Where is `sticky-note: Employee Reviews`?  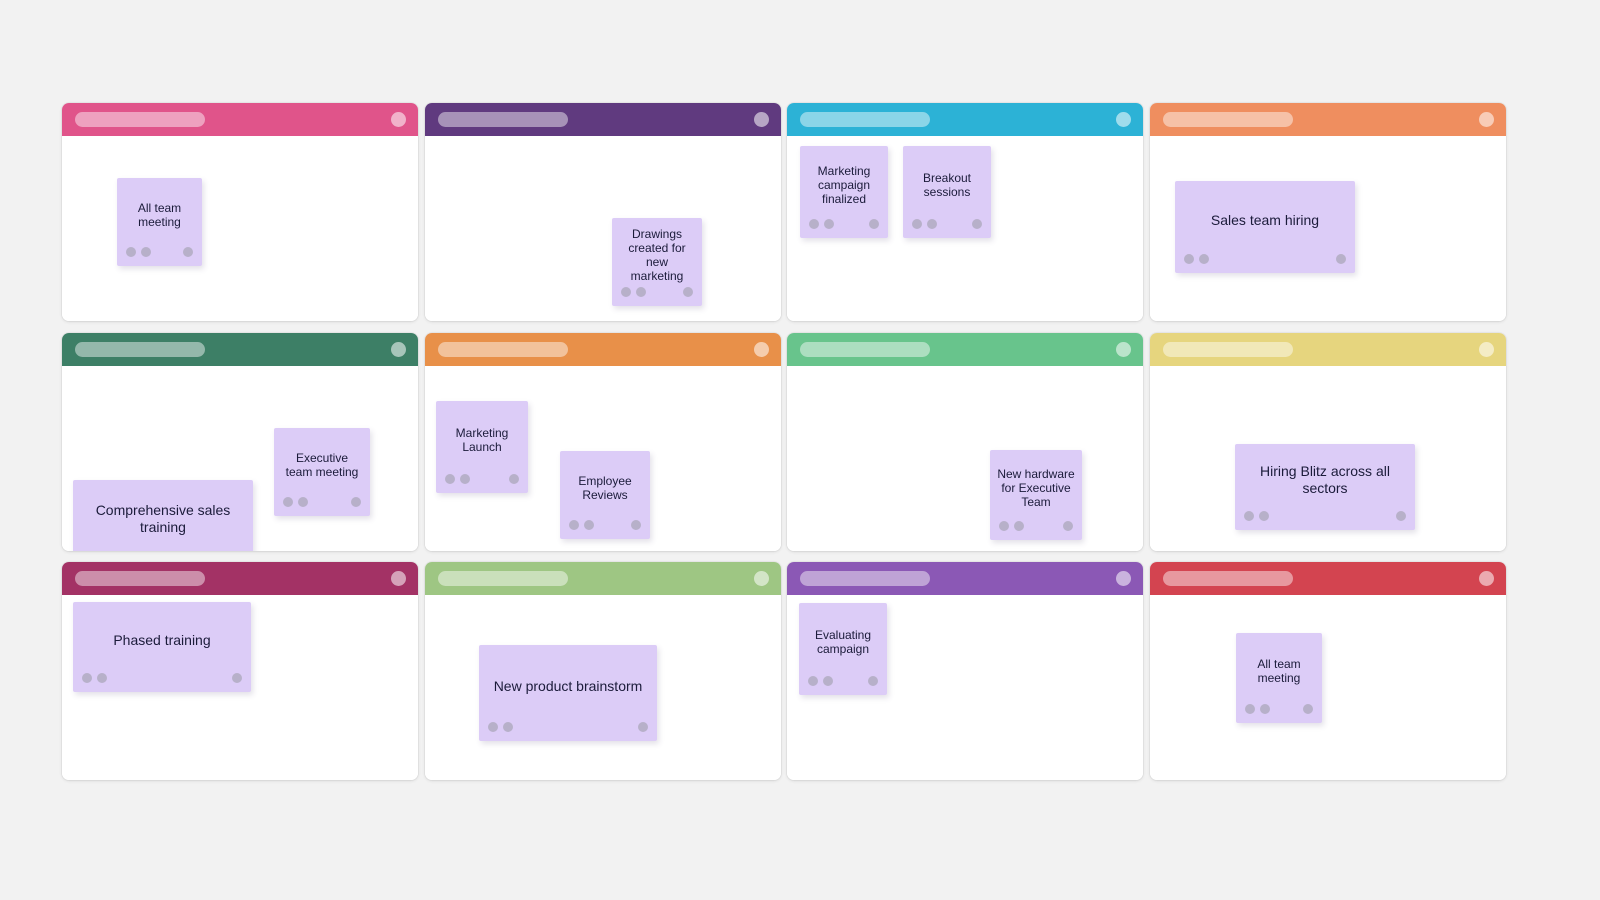 sticky-note: Employee Reviews is located at coordinates (605, 495).